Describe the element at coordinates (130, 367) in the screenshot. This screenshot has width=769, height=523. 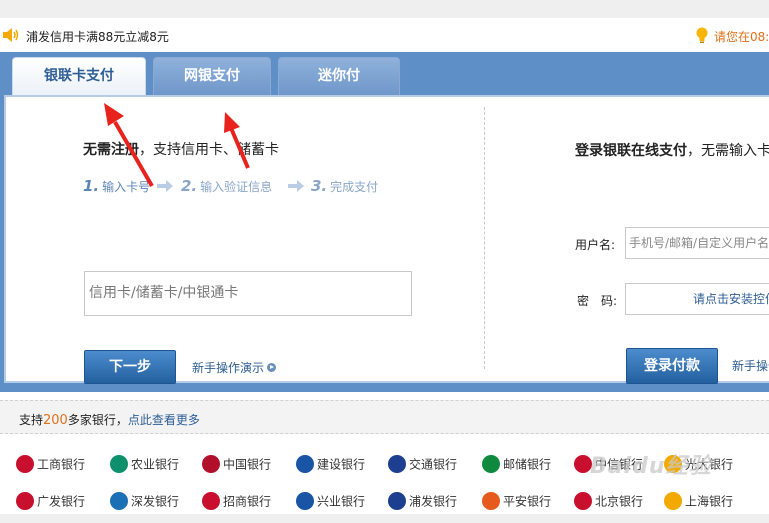
I see `next-step-button: 下一步` at that location.